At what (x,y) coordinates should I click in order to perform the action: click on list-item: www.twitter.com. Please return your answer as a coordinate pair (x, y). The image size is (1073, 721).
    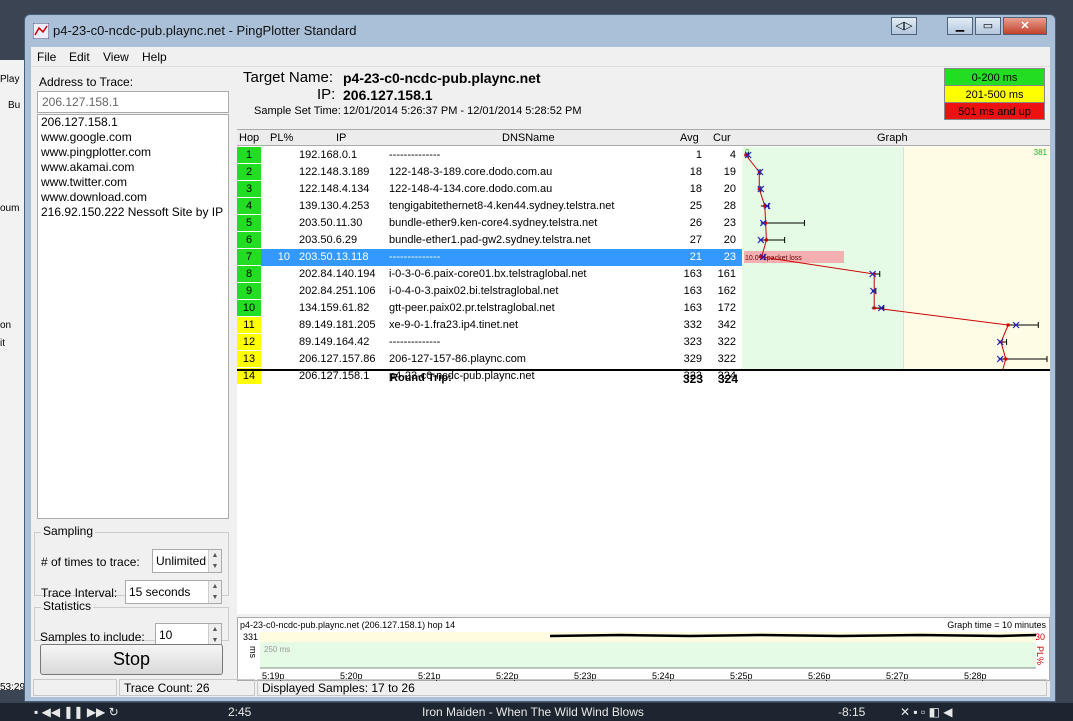
    Looking at the image, I should click on (133, 182).